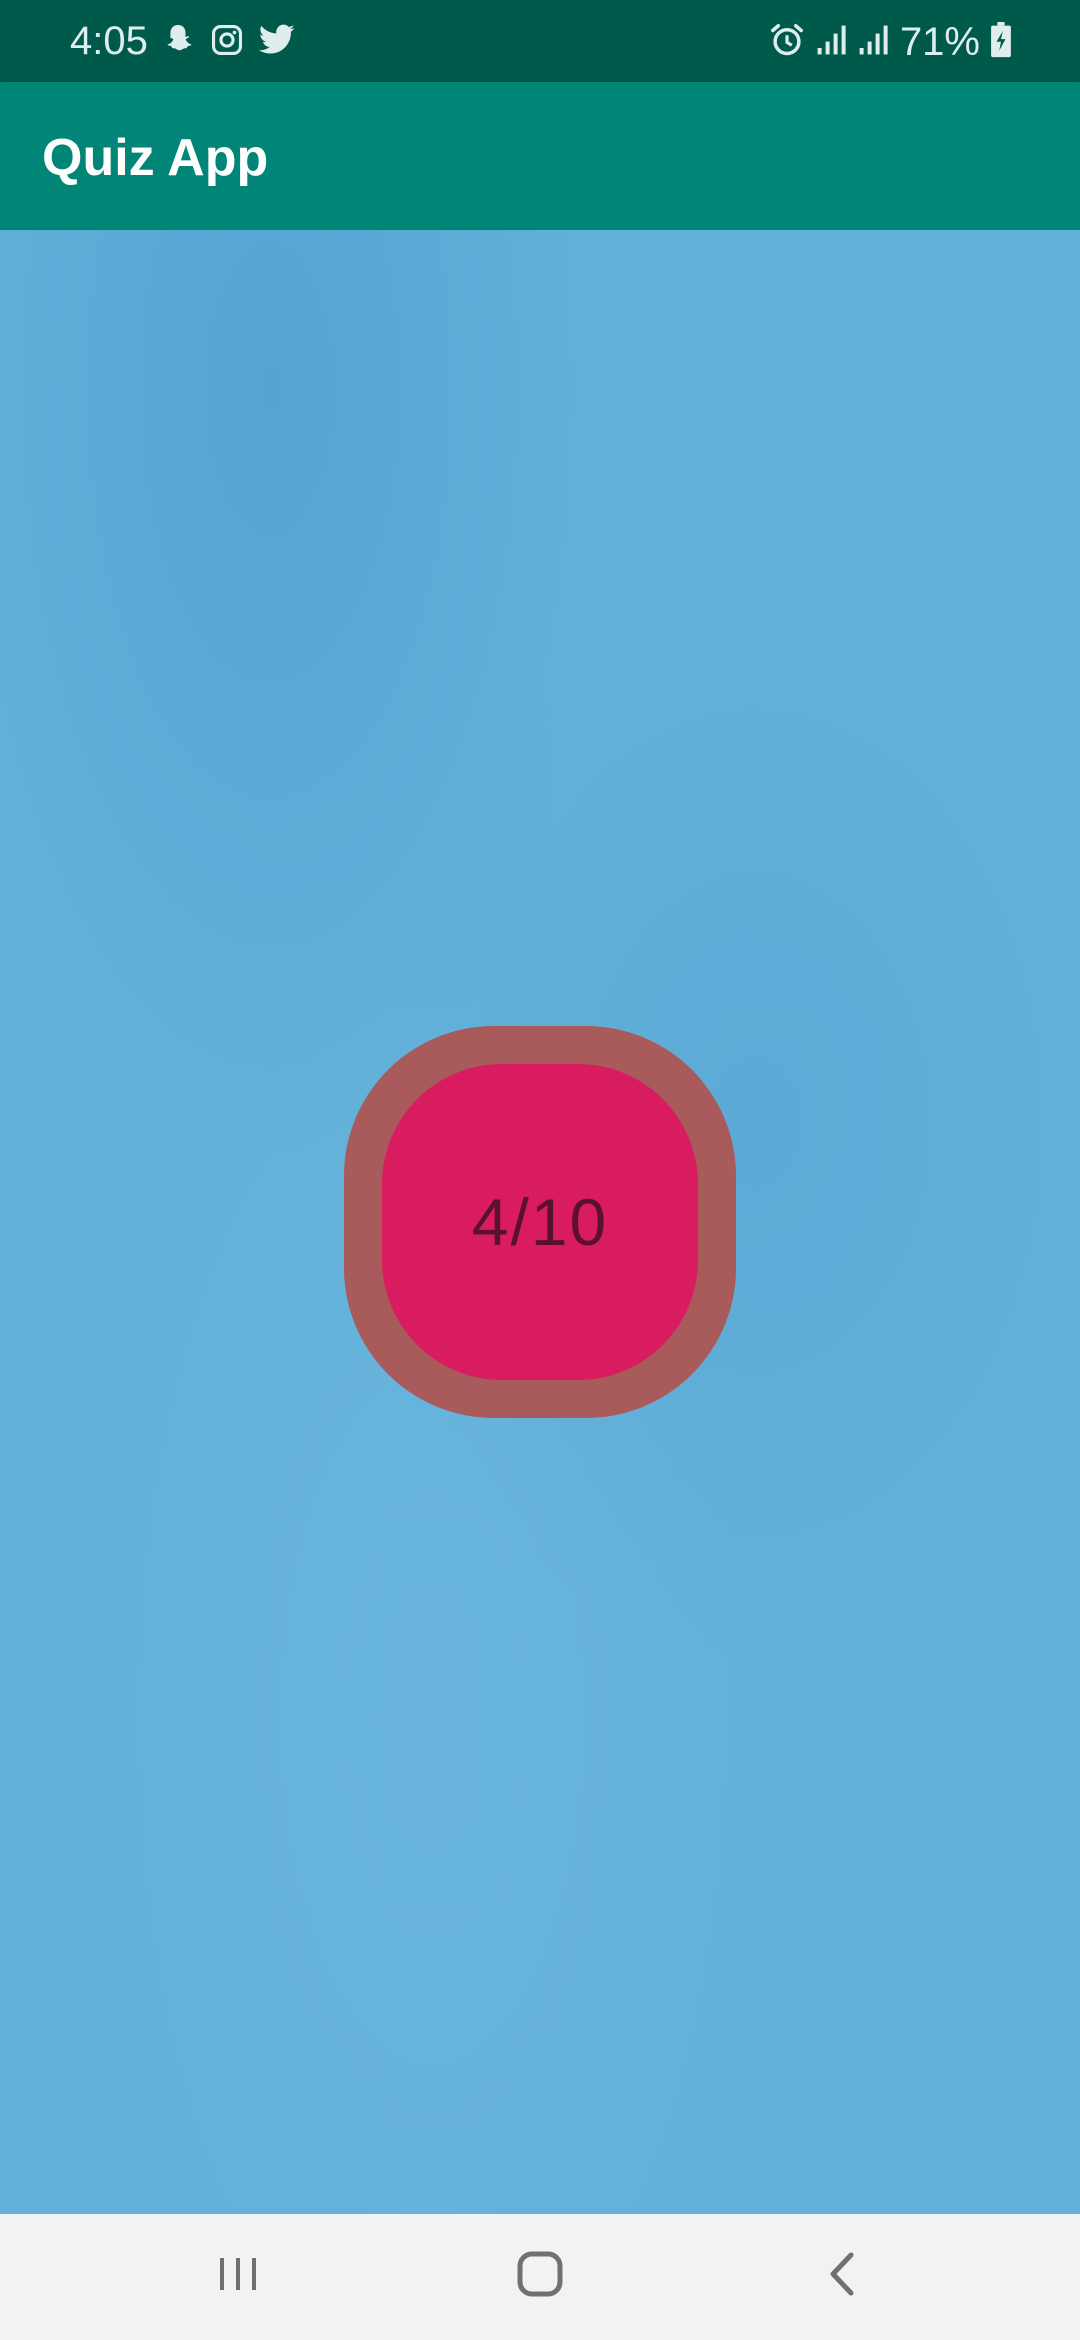 The height and width of the screenshot is (2340, 1080). I want to click on battery-percent: 71%, so click(939, 42).